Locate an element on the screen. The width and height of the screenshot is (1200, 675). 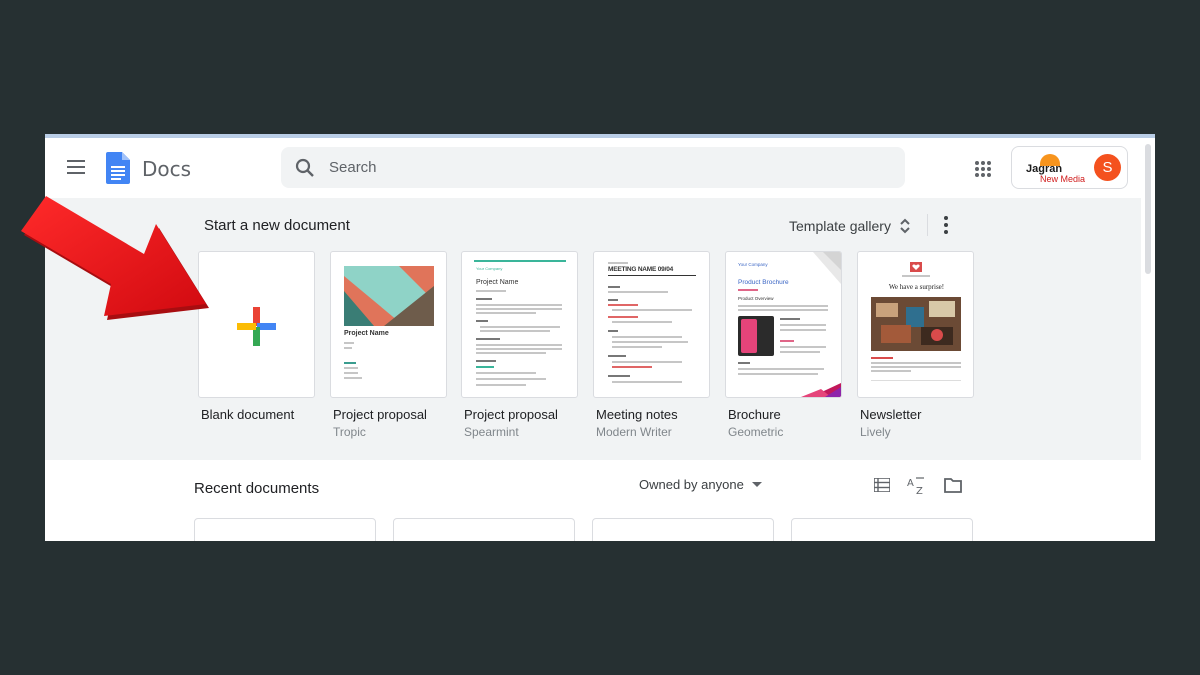
header-rule is located at coordinates (652, 275).